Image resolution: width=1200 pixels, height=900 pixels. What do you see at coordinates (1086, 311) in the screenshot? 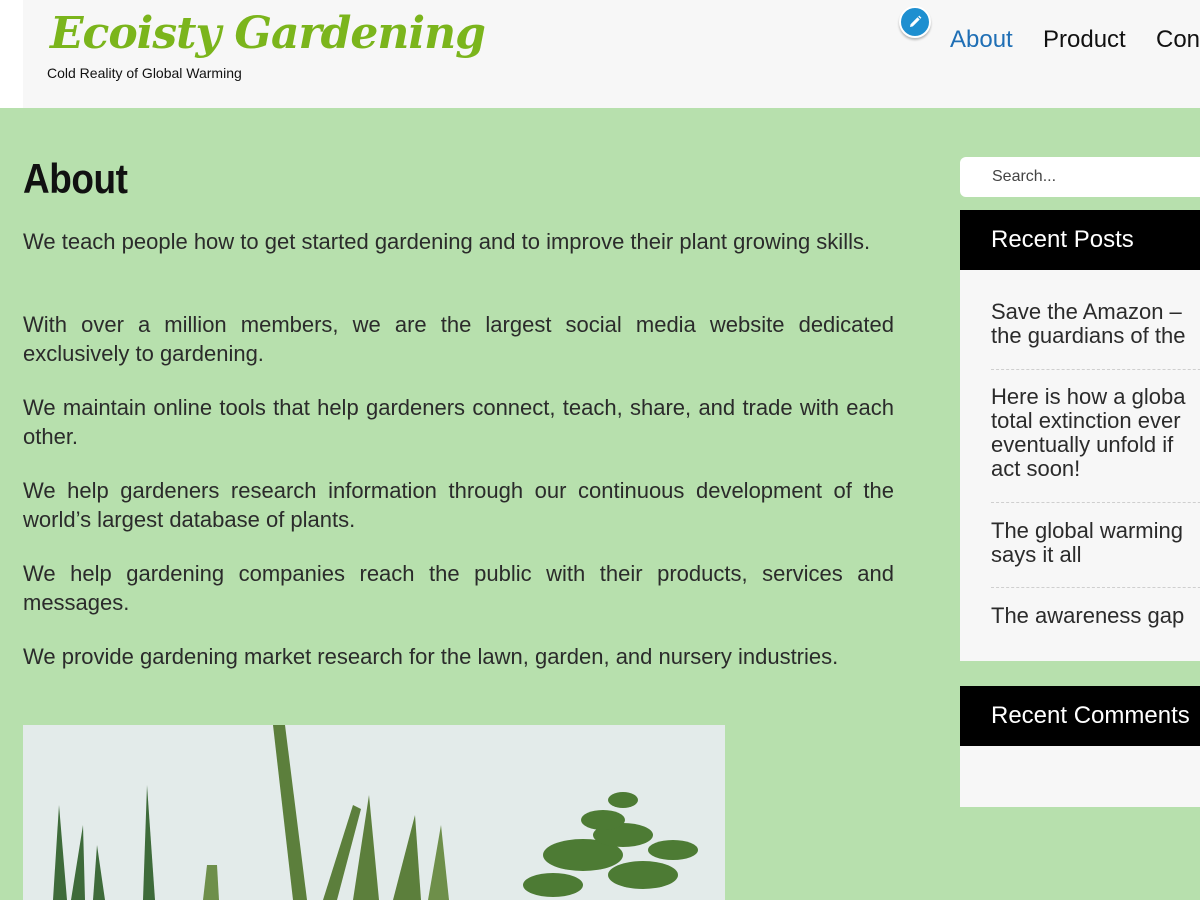
I see `recent-post-1-line-1: Save the Amazon –` at bounding box center [1086, 311].